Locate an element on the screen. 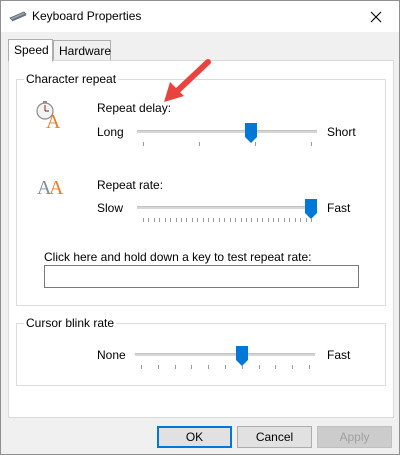 The image size is (400, 455). ok-button: OK is located at coordinates (194, 437).